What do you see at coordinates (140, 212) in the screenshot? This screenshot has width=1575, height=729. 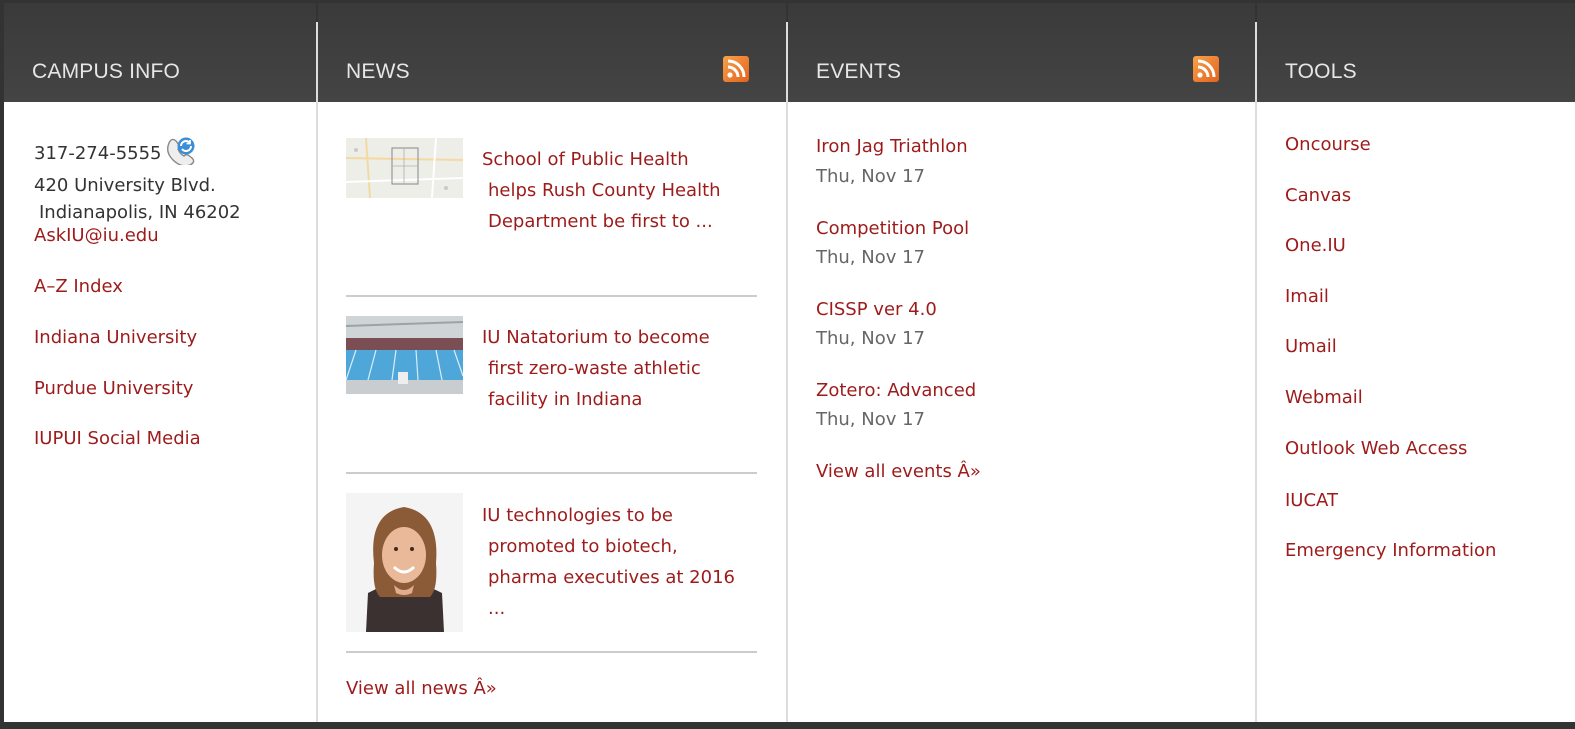 I see `address-line: Indianapolis, IN 46202` at bounding box center [140, 212].